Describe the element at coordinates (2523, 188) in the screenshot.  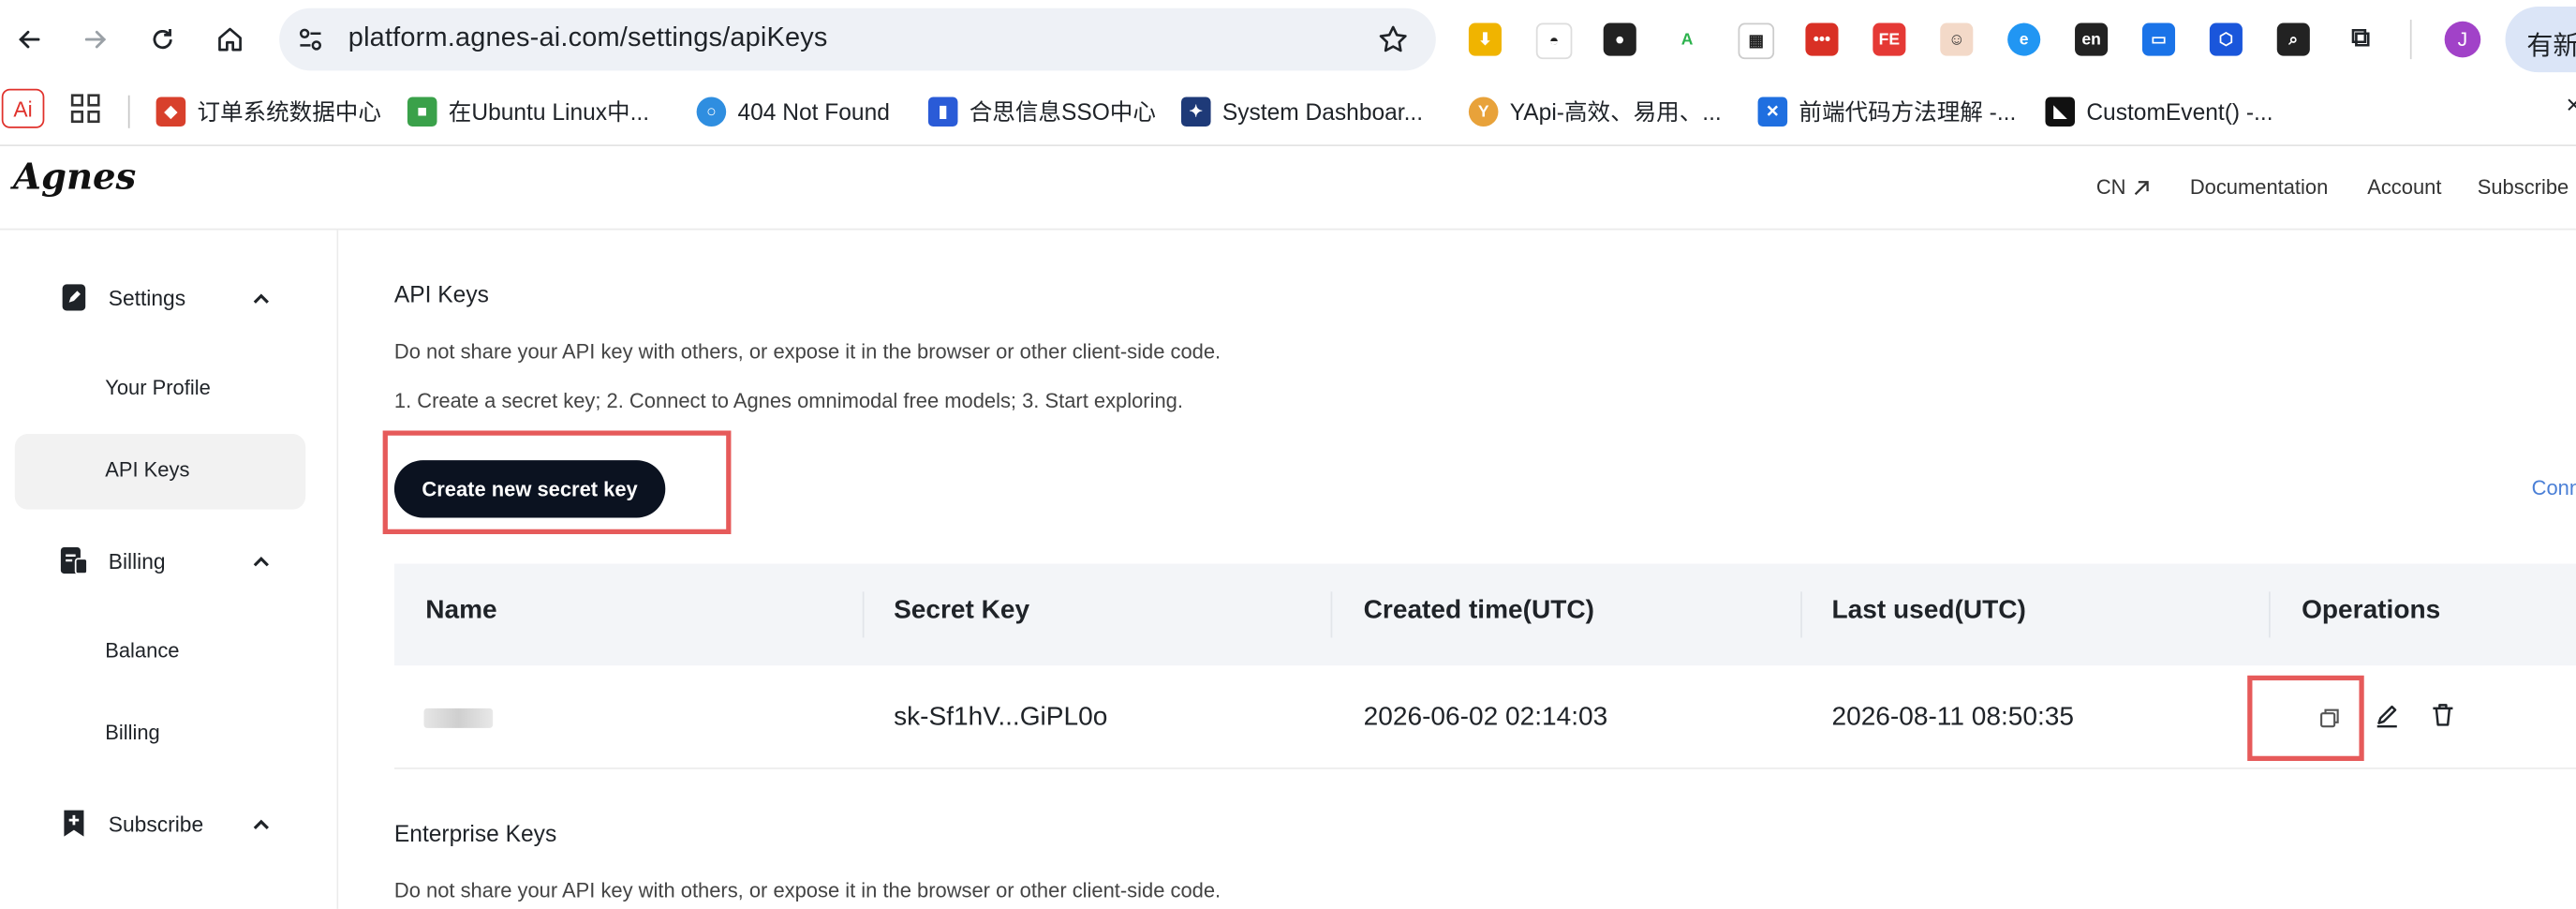
I see `nav-subscribe: Subscribe` at that location.